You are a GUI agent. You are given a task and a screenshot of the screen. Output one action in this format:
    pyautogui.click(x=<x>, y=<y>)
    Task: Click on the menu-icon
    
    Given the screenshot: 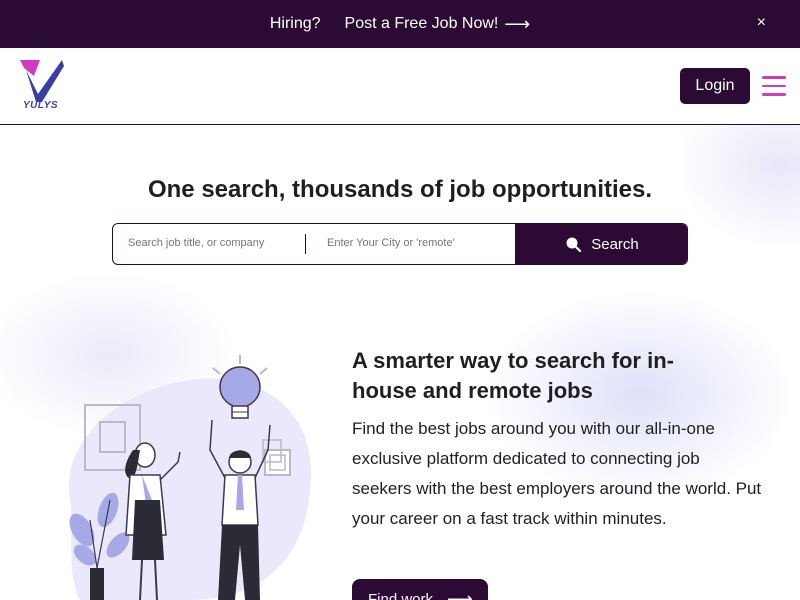 What is the action you would take?
    pyautogui.click(x=774, y=86)
    